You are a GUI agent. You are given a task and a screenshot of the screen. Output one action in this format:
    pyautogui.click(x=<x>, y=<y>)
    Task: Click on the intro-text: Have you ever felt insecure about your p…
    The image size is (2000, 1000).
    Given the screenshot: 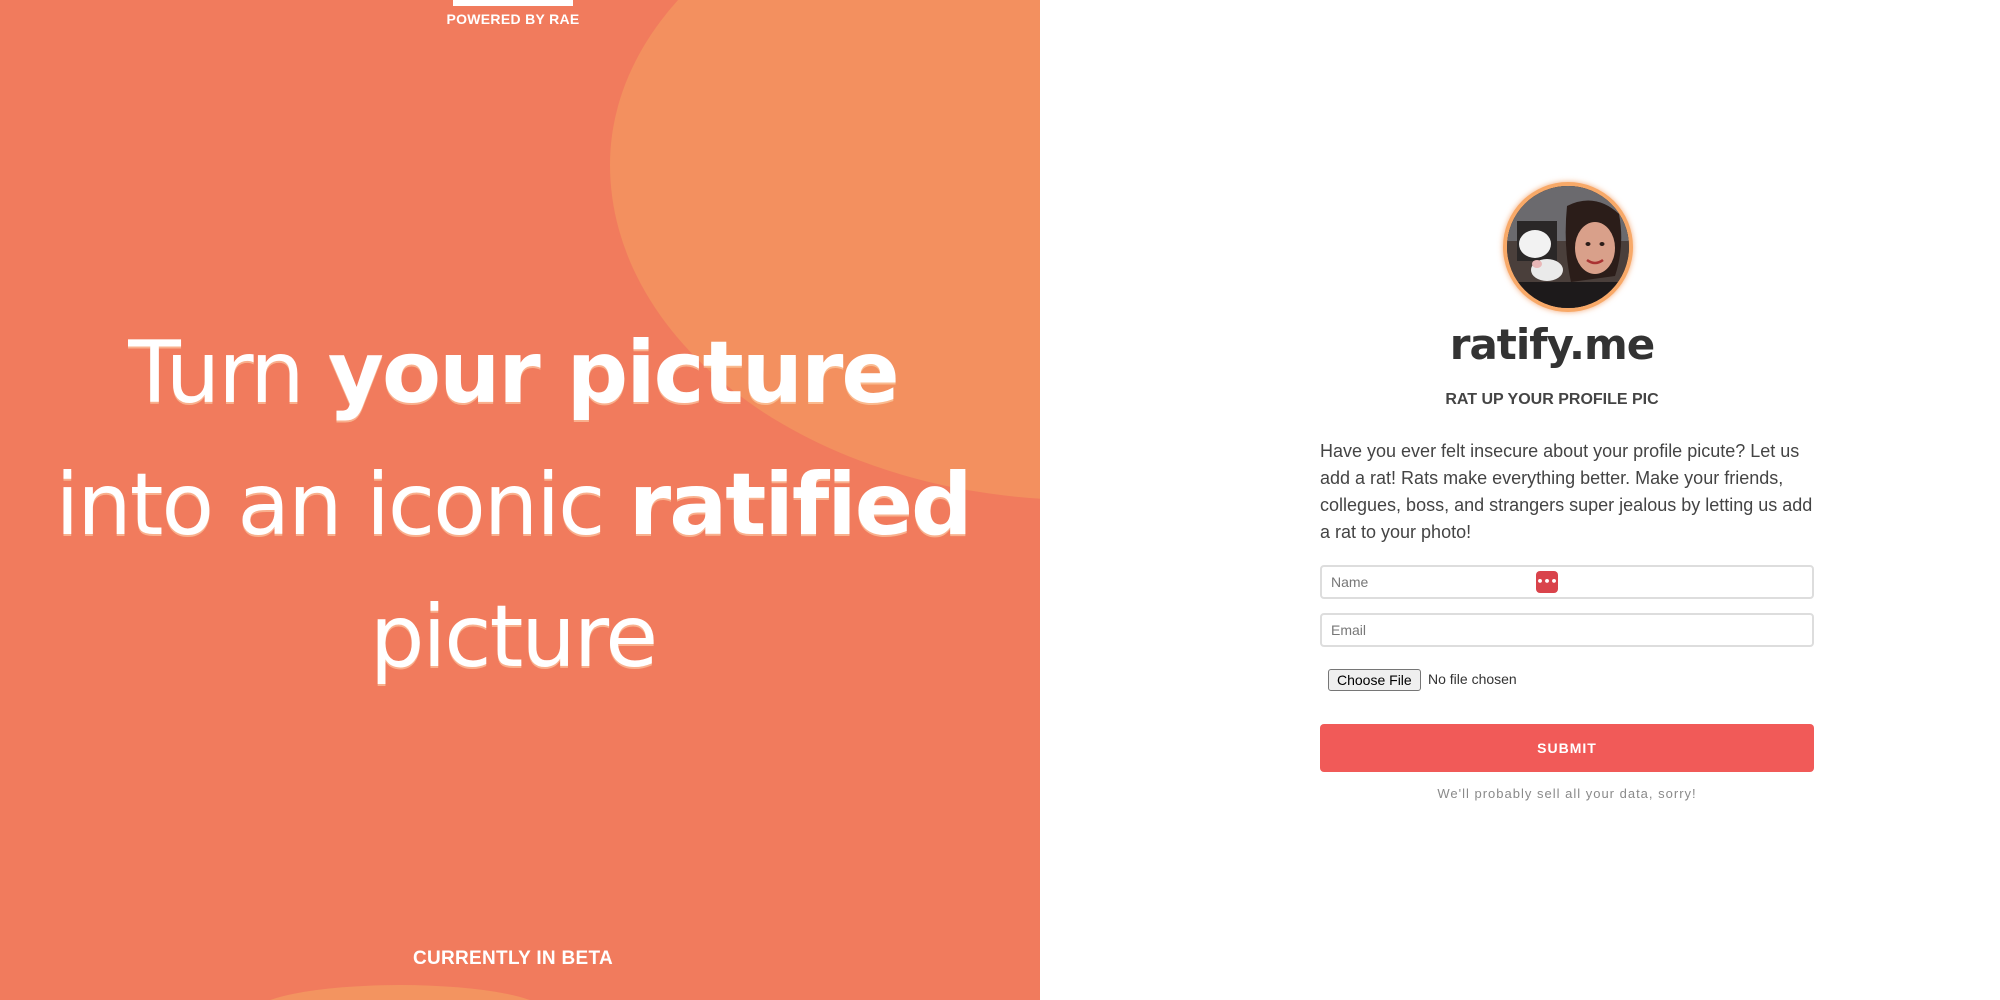 What is the action you would take?
    pyautogui.click(x=1566, y=491)
    